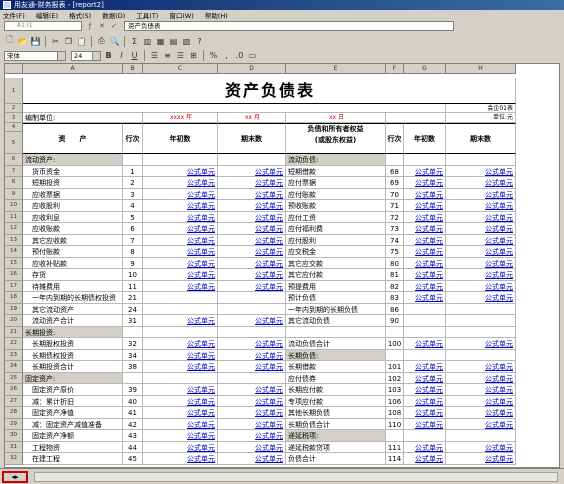 The image size is (564, 484). What do you see at coordinates (395, 298) in the screenshot?
I see `liability-line-no: 83` at bounding box center [395, 298].